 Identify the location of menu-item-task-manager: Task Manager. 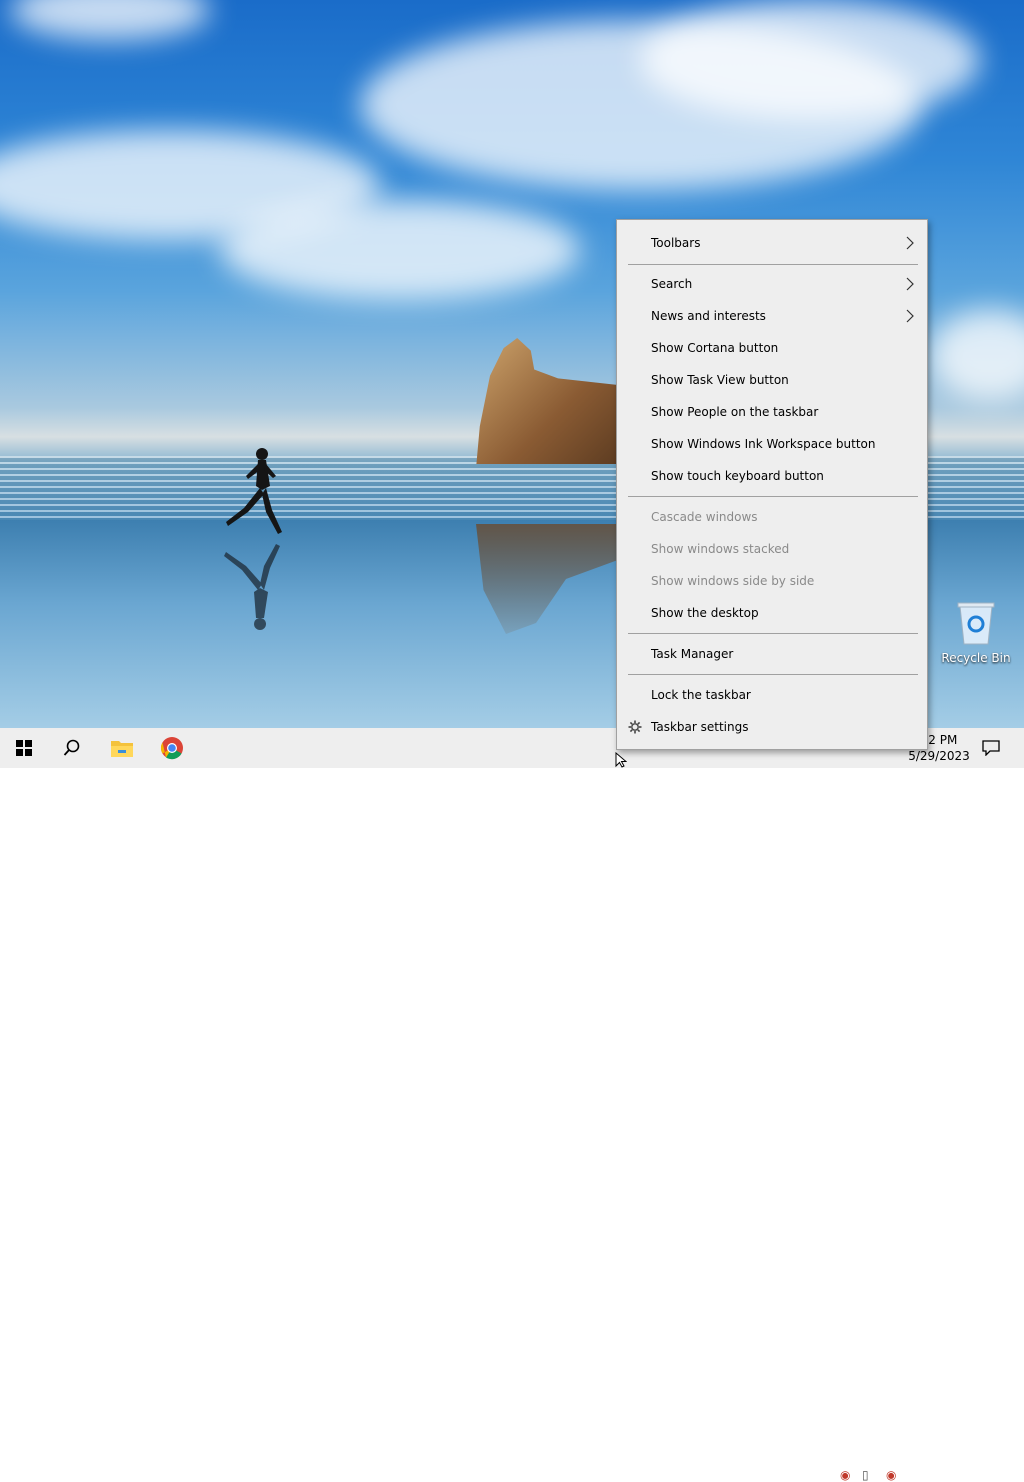
(772, 654).